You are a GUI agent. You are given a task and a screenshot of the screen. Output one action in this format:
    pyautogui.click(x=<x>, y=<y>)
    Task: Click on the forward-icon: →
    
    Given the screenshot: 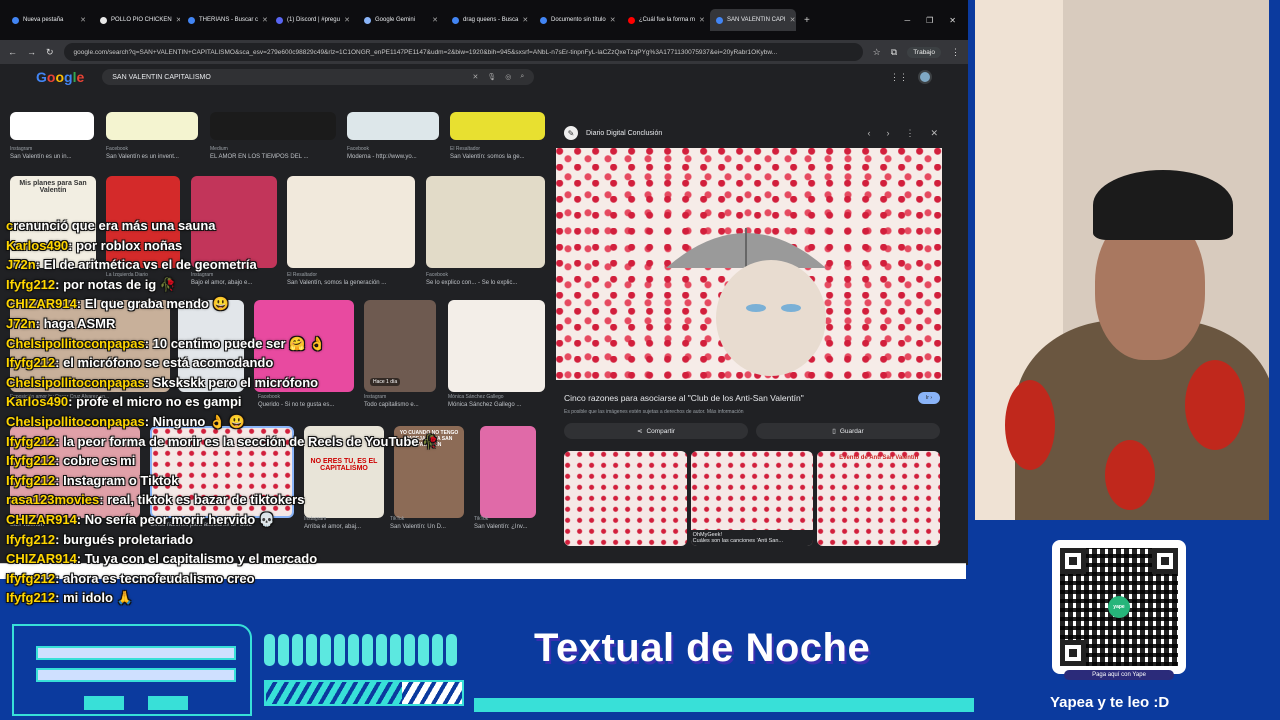 What is the action you would take?
    pyautogui.click(x=31, y=52)
    